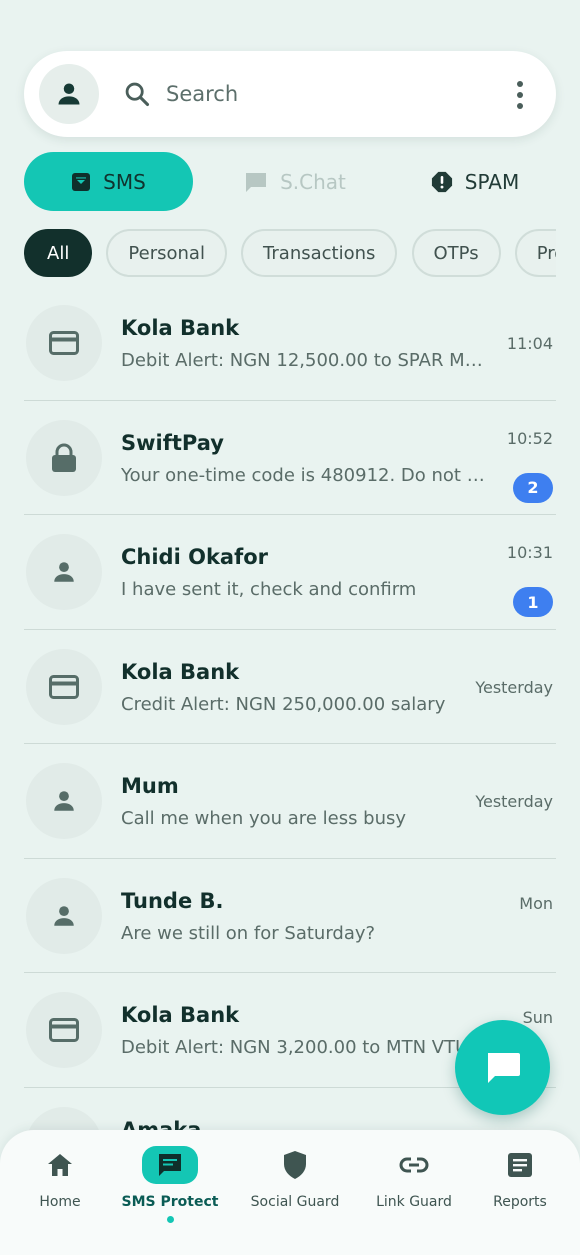 Image resolution: width=580 pixels, height=1255 pixels. Describe the element at coordinates (414, 1165) in the screenshot. I see `link-icon` at that location.